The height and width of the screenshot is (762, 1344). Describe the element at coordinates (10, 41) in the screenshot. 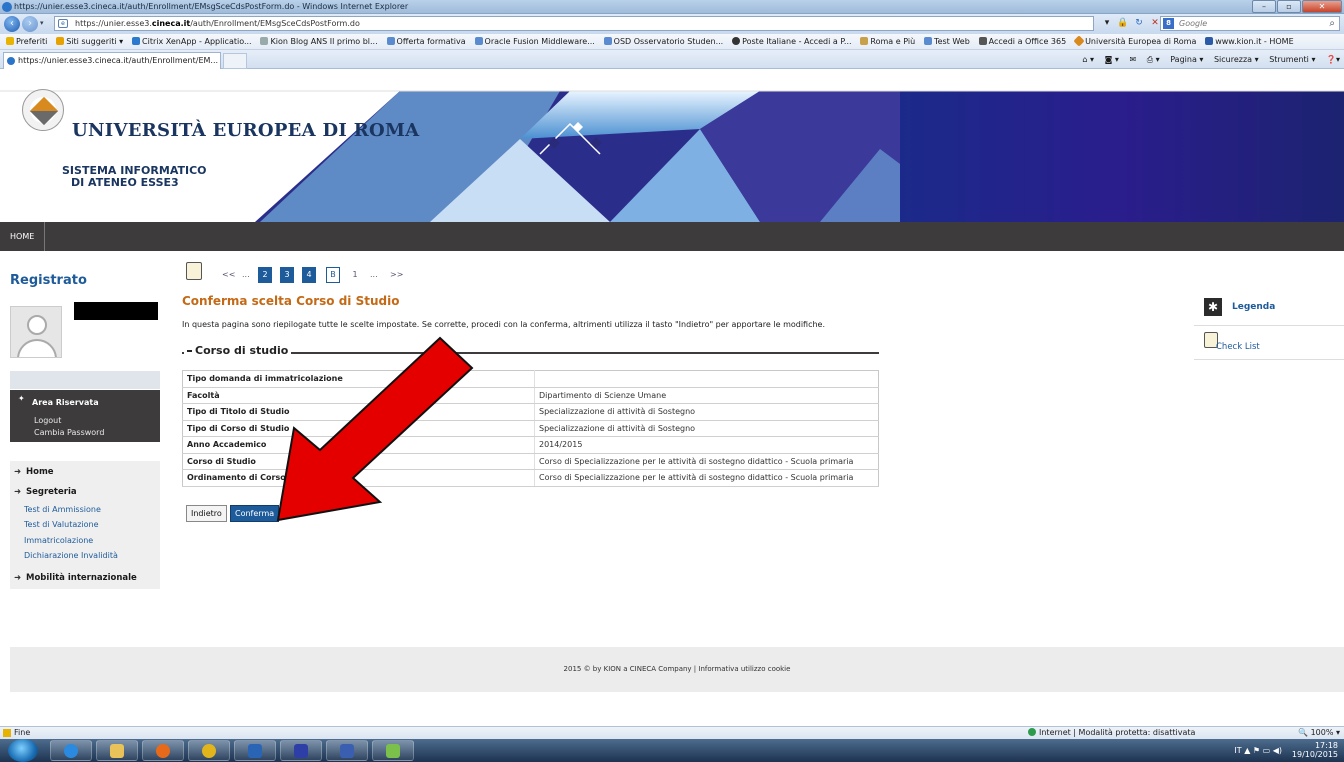

I see `star-icon` at that location.